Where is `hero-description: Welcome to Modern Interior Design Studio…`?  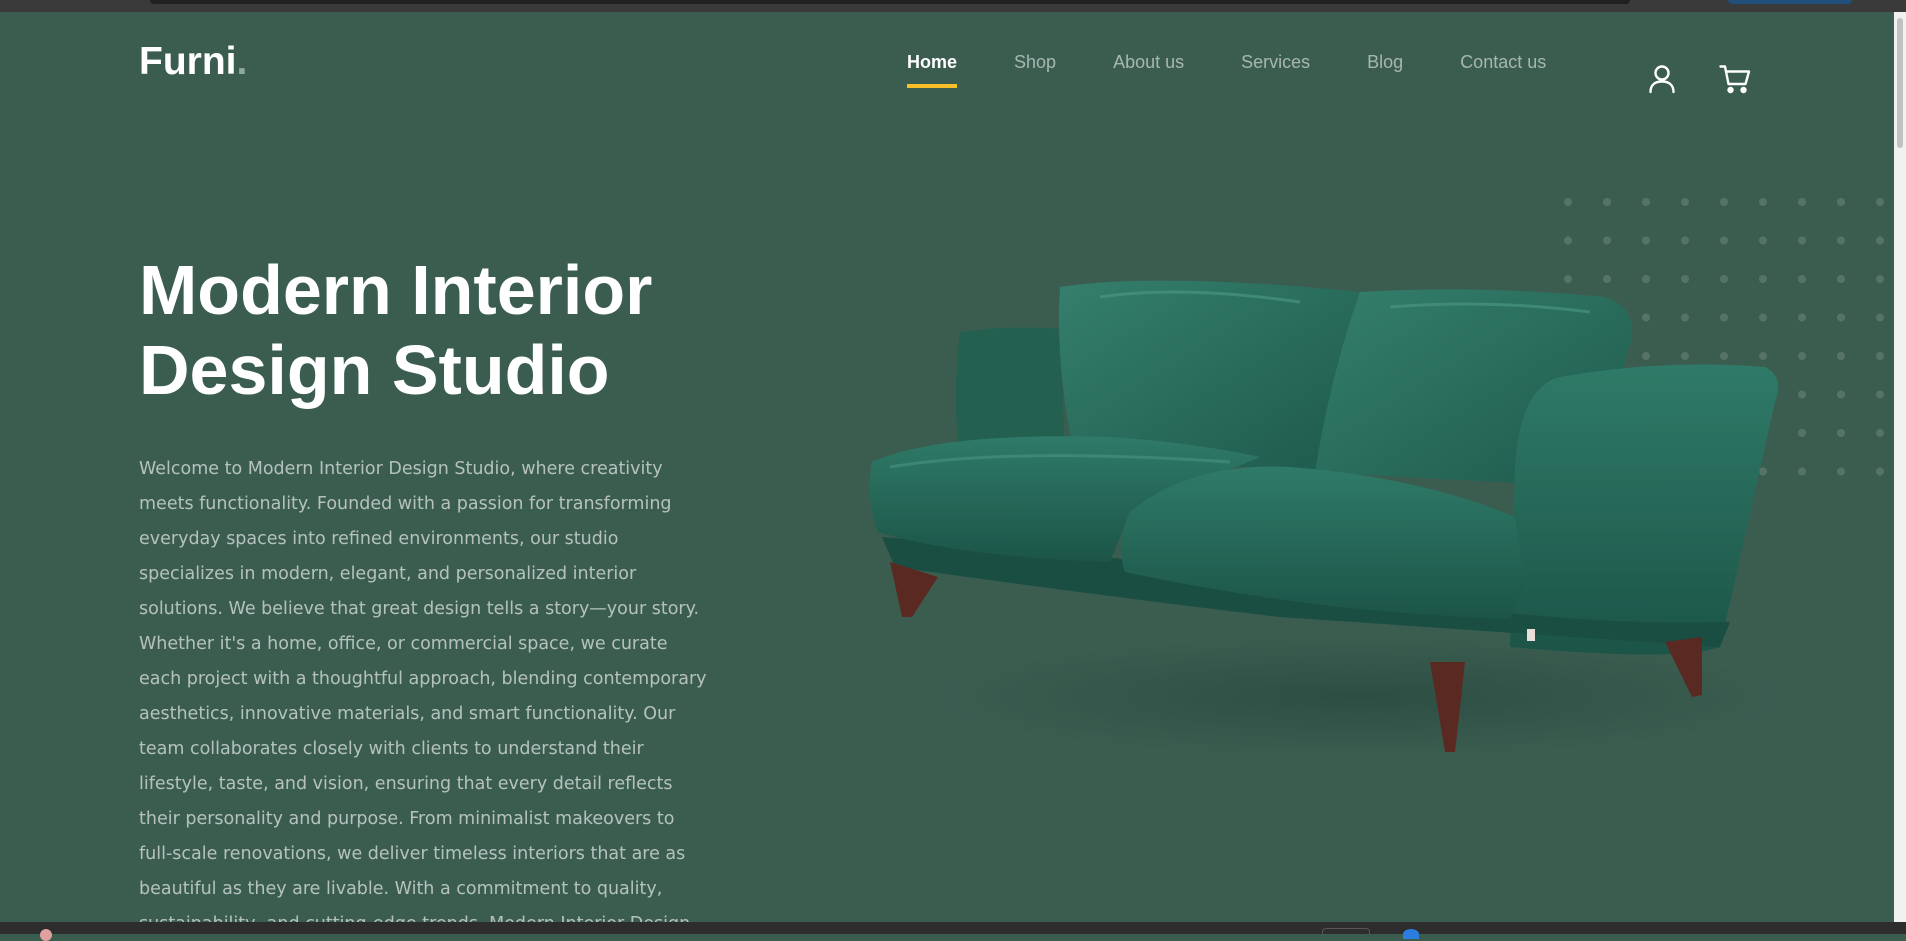 hero-description: Welcome to Modern Interior Design Studio… is located at coordinates (423, 690).